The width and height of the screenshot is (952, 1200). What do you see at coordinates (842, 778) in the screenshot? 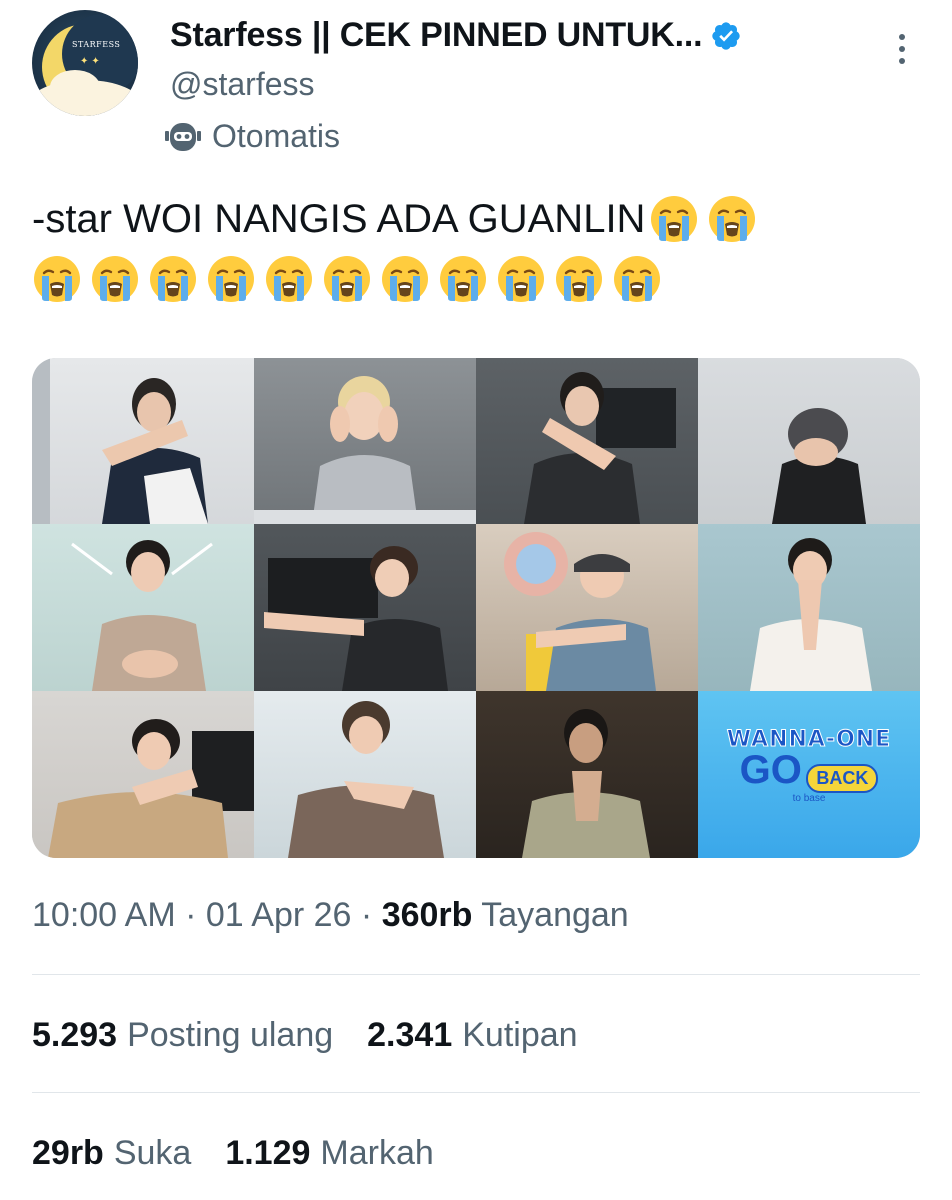
I see `logo-back: BACK` at bounding box center [842, 778].